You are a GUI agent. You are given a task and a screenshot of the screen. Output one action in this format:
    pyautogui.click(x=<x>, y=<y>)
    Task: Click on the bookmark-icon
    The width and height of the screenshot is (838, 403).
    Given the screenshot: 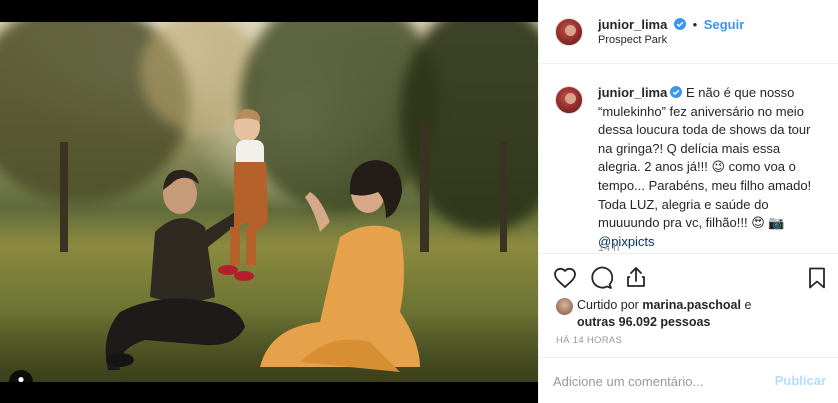 What is the action you would take?
    pyautogui.click(x=817, y=278)
    